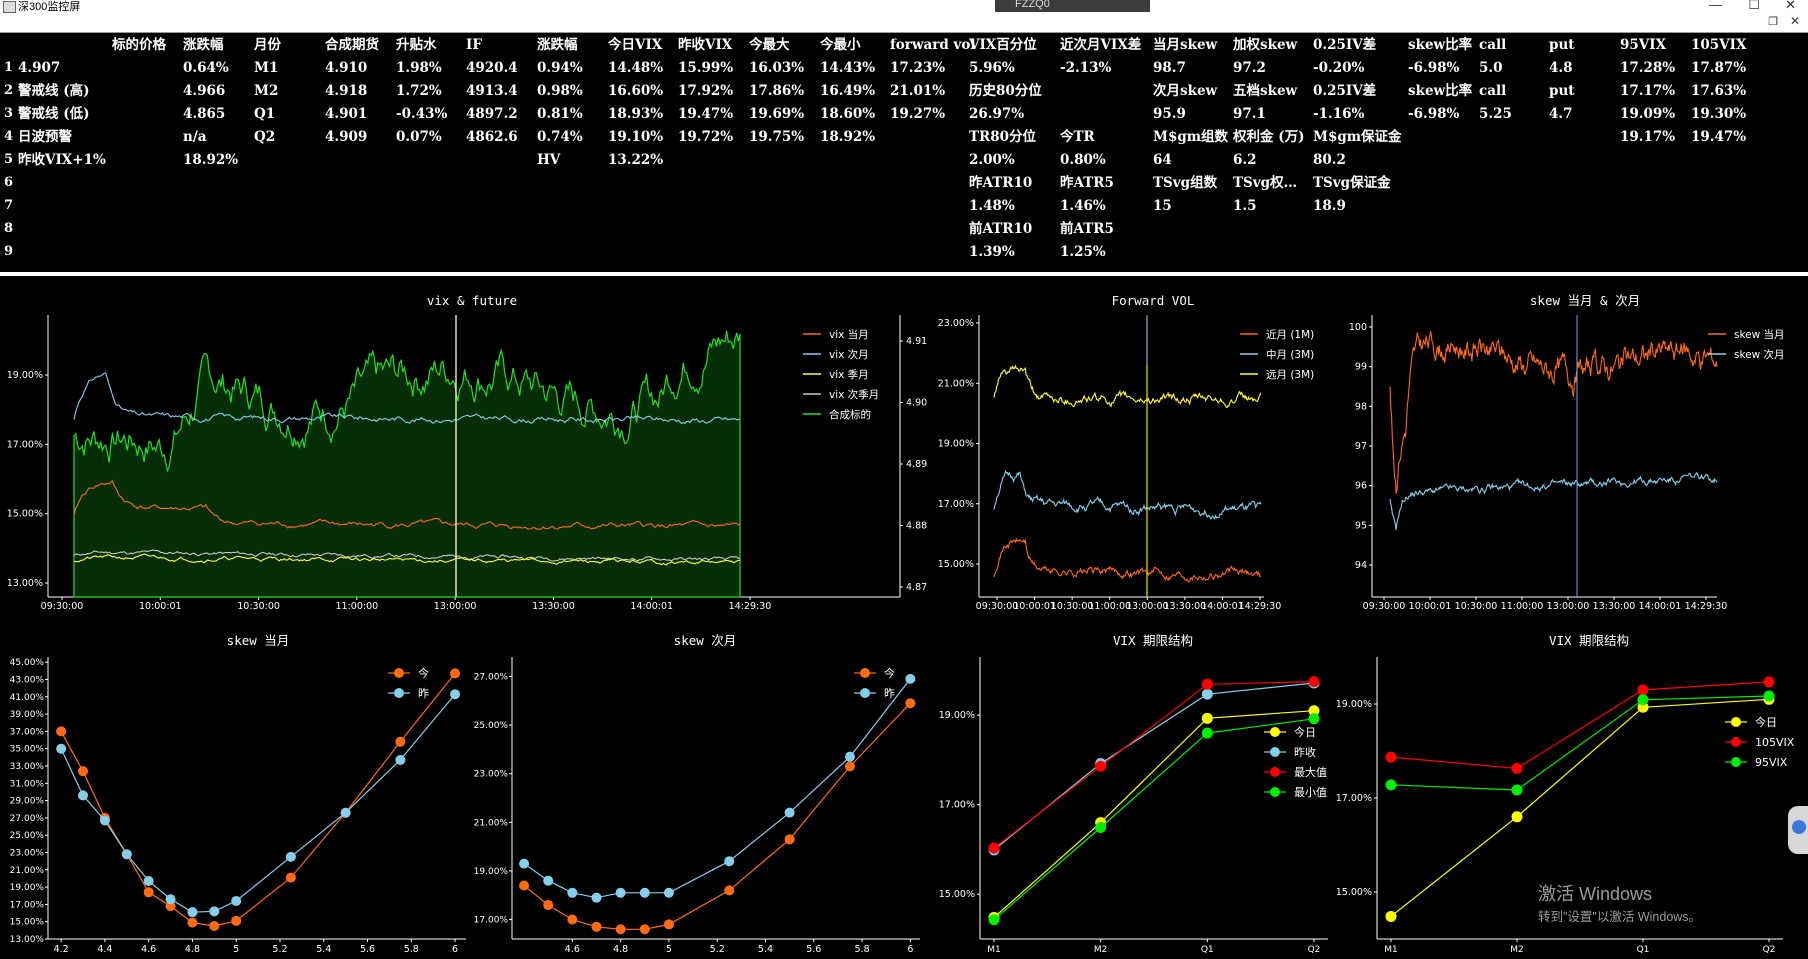 This screenshot has width=1808, height=959. I want to click on skew-m2-legend-label: 今, so click(889, 673).